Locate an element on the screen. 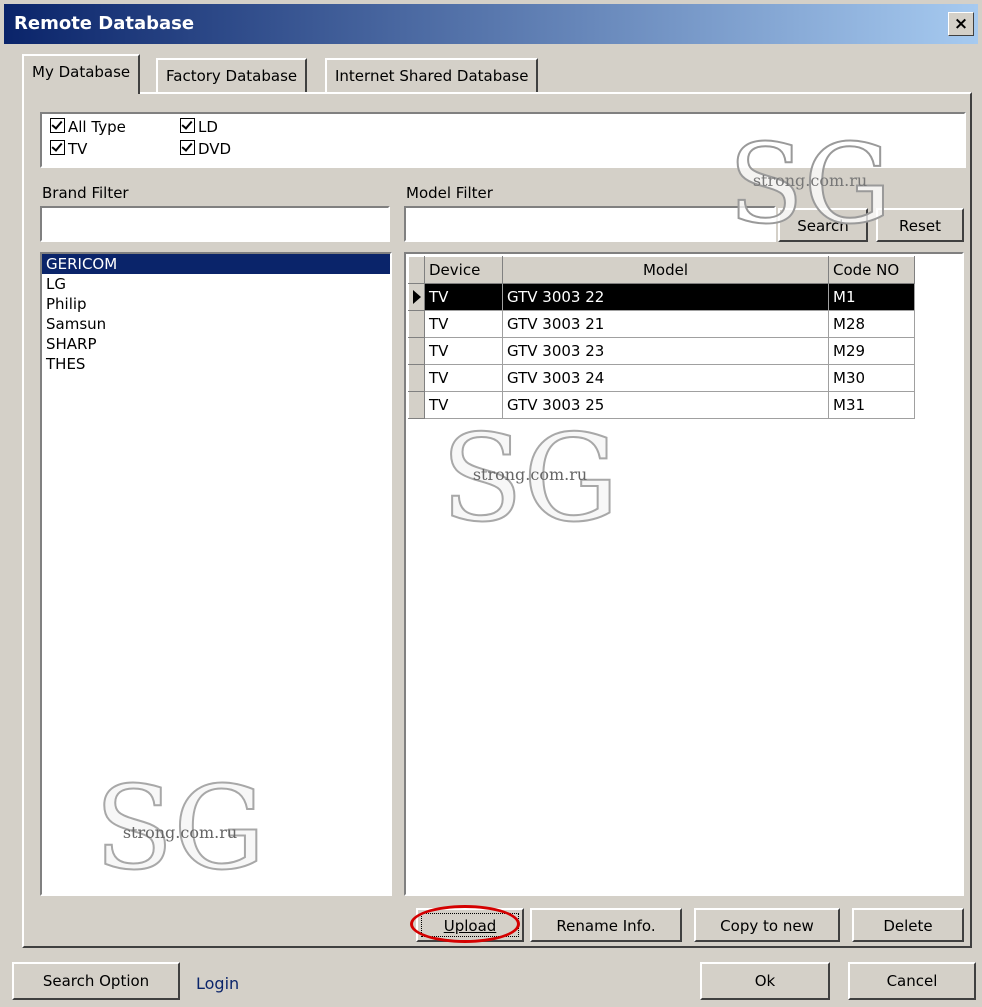  model-filter-label: Model Filter is located at coordinates (449, 193).